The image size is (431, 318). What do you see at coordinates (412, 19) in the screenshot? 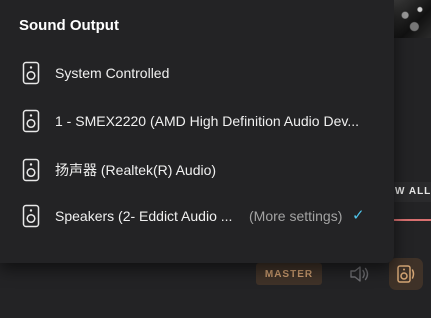
I see `album-artwork` at bounding box center [412, 19].